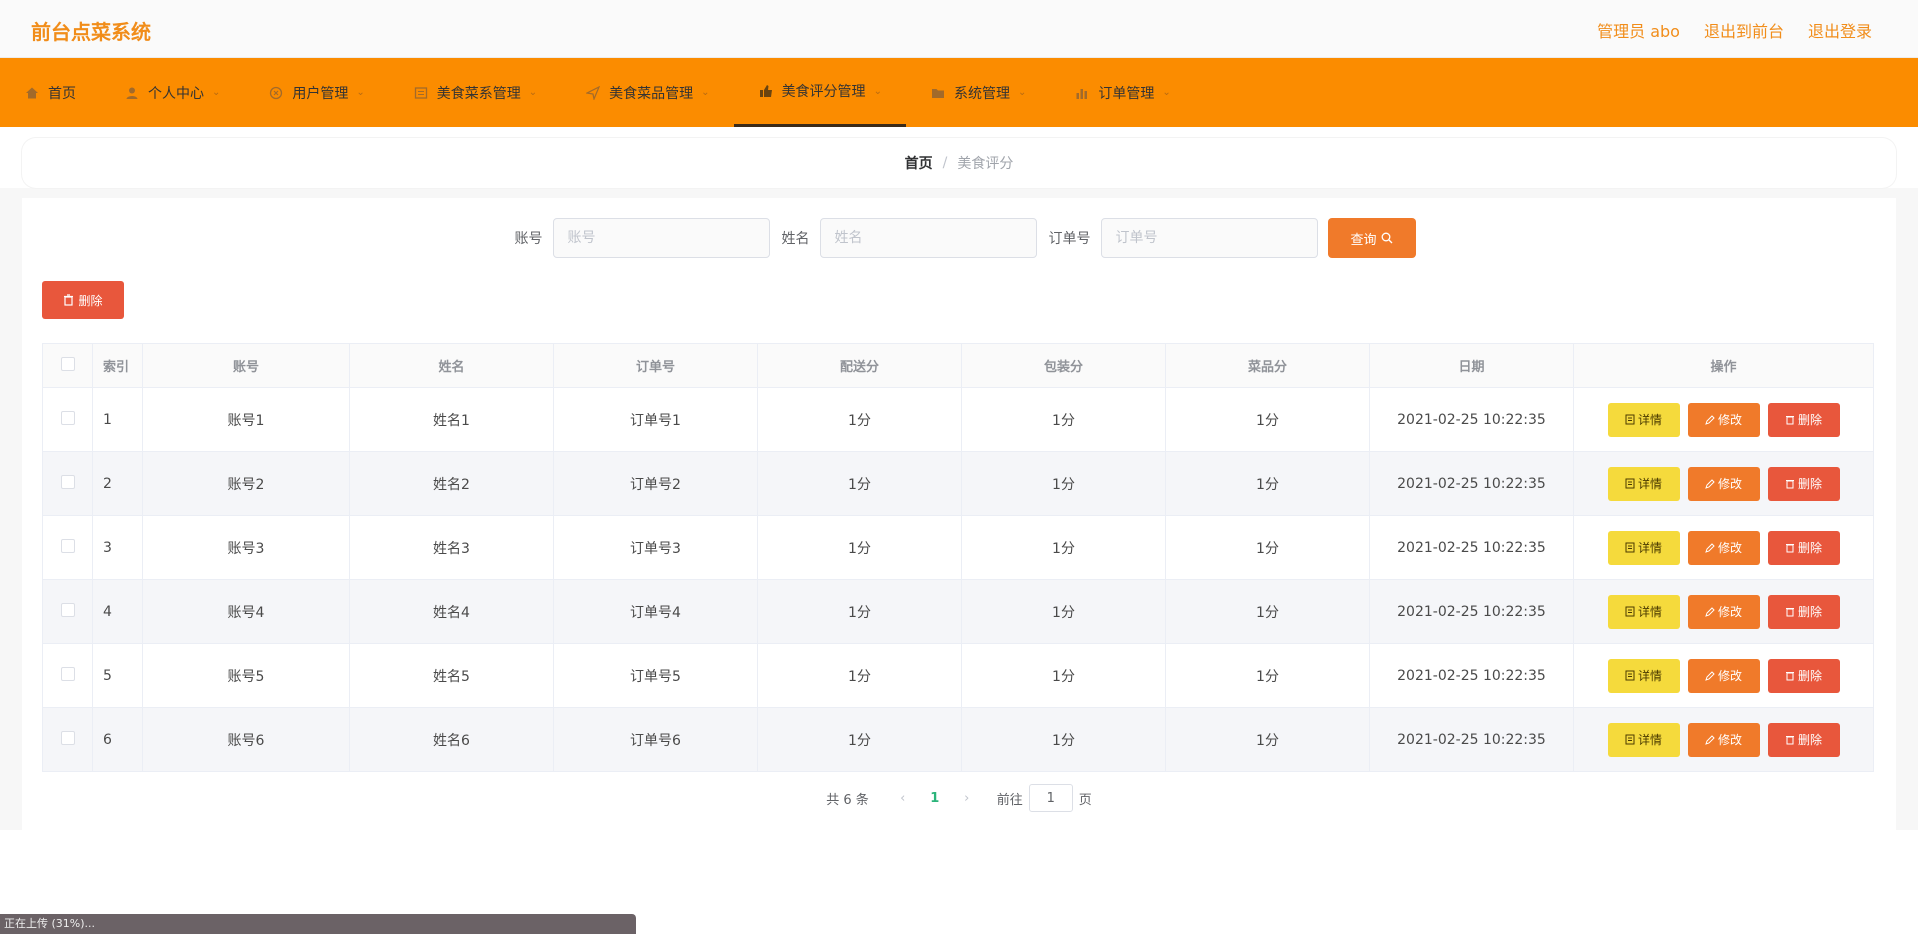 The height and width of the screenshot is (934, 1918). I want to click on nav-item-3: 美食菜系管理 ⌄, so click(475, 92).